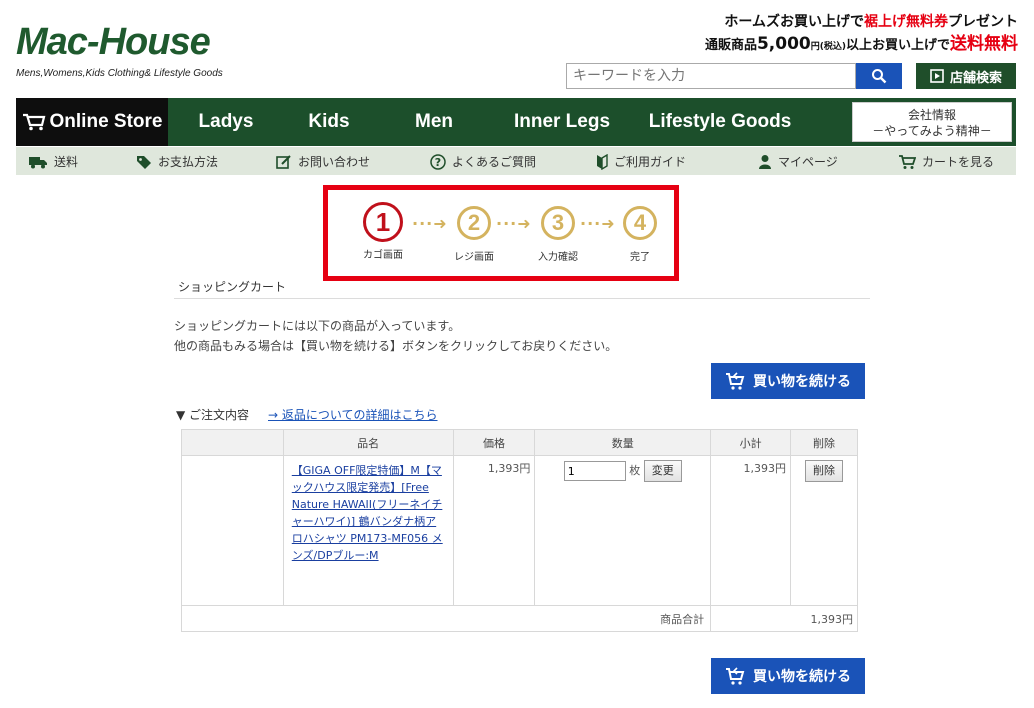 This screenshot has width=1034, height=708. I want to click on sub-nav-label: カートを見る, so click(958, 162).